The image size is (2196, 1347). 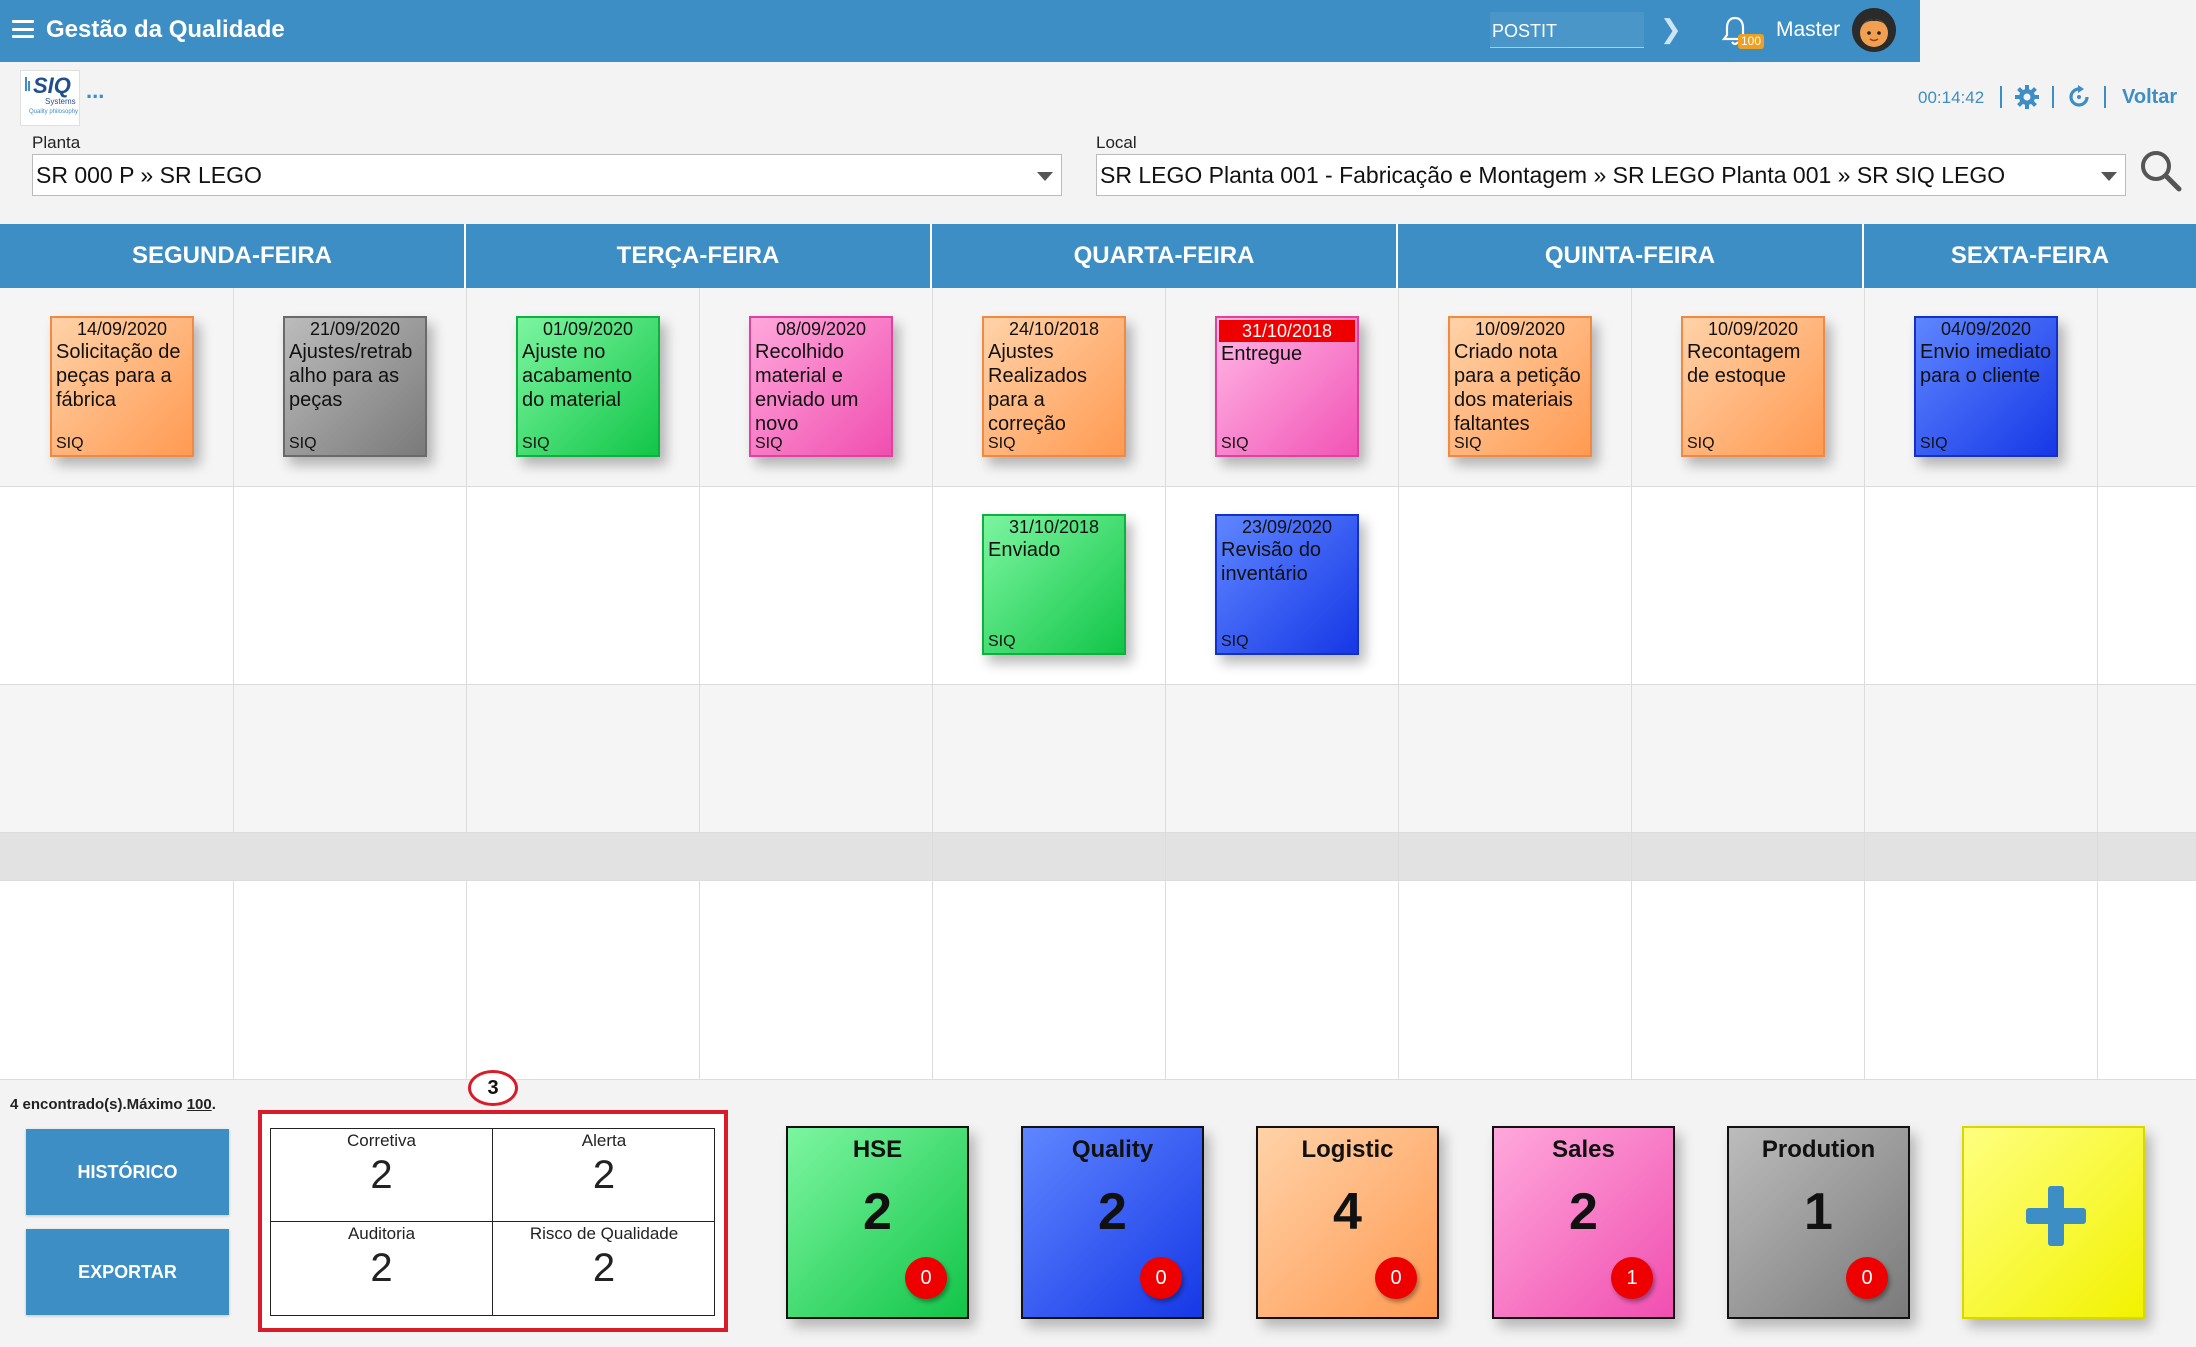 I want to click on note-date: 10/09/2020, so click(x=1520, y=329).